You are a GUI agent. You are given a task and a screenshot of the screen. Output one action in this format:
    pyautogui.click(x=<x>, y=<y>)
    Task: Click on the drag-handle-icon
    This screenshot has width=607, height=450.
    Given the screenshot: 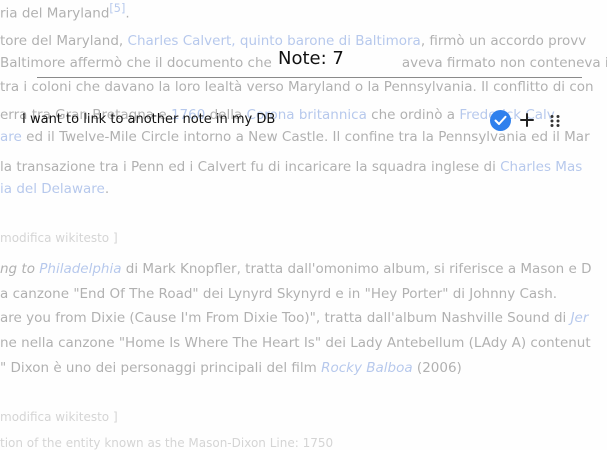 What is the action you would take?
    pyautogui.click(x=555, y=120)
    